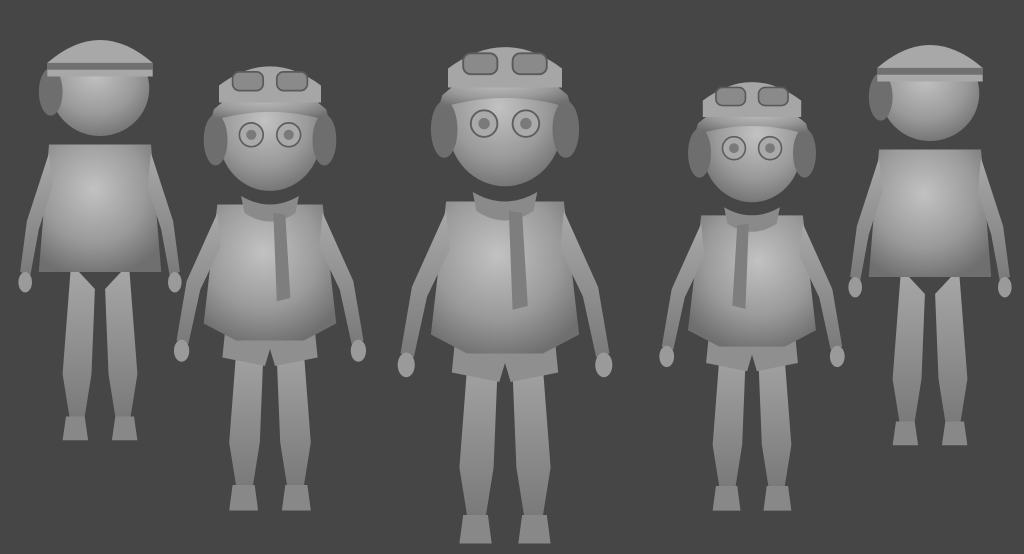 The image size is (1024, 554). Describe the element at coordinates (752, 296) in the screenshot. I see `character-side-right` at that location.